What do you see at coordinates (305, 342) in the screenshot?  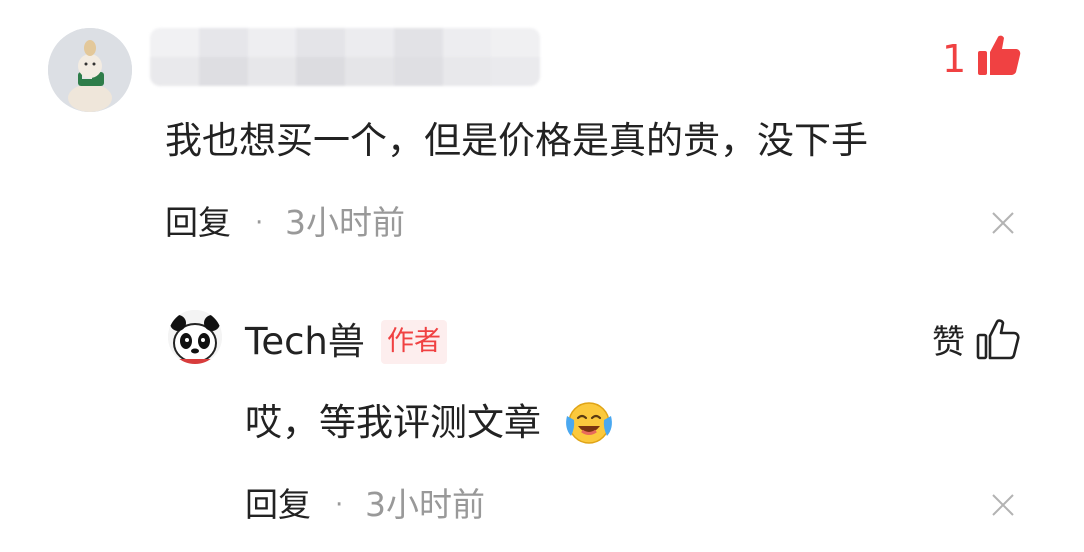 I see `author-name: Tech兽` at bounding box center [305, 342].